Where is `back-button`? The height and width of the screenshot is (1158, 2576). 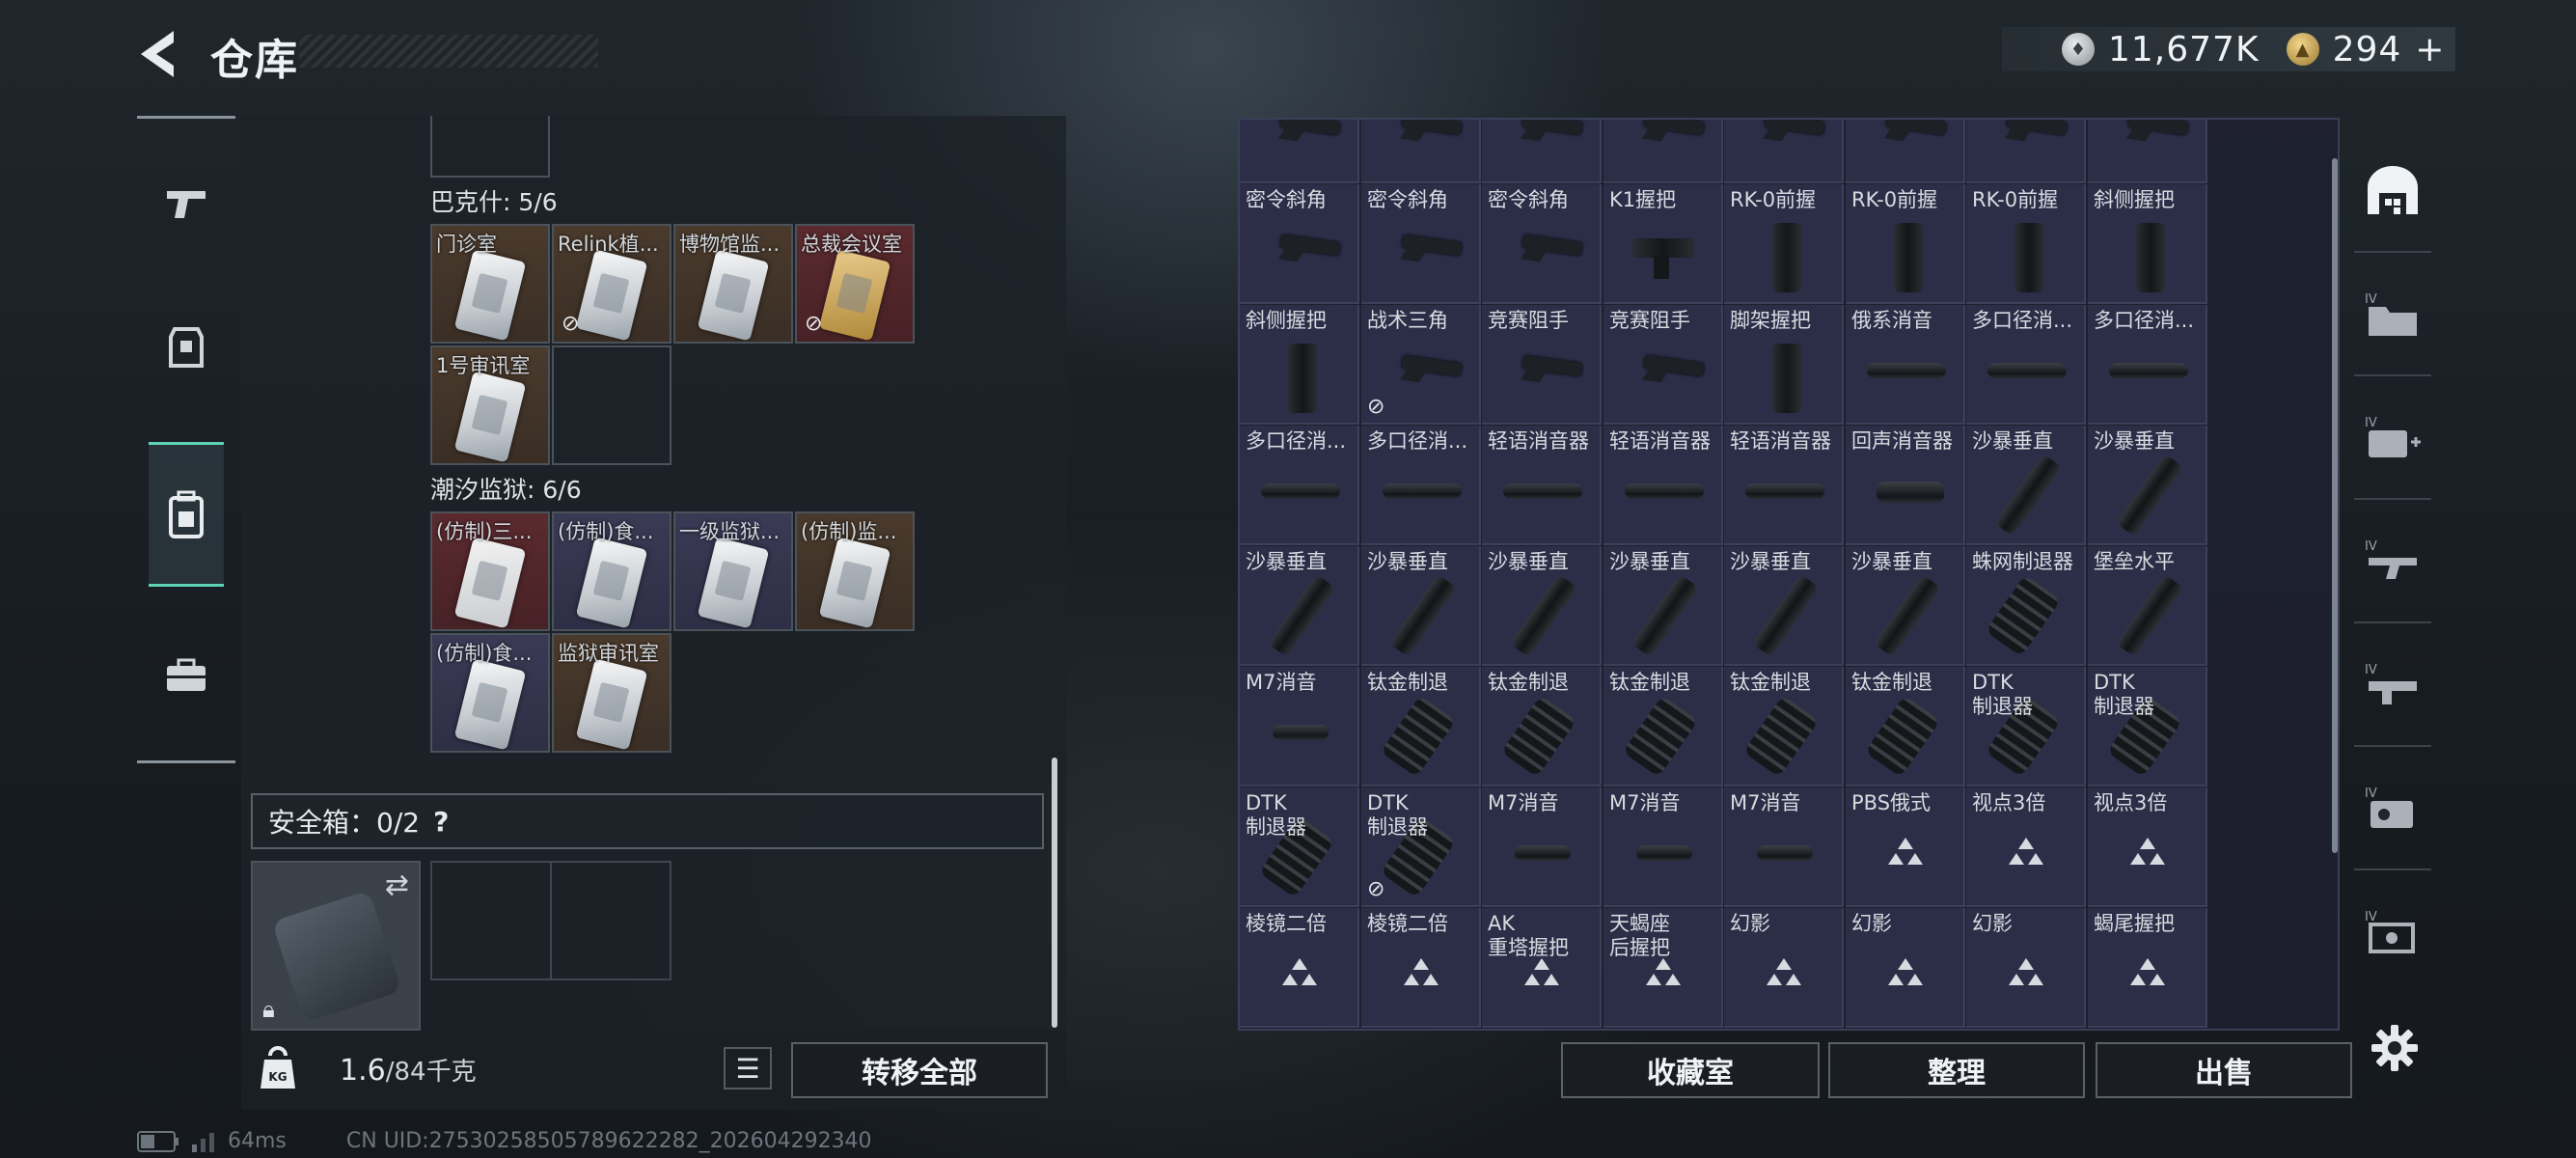 back-button is located at coordinates (158, 54).